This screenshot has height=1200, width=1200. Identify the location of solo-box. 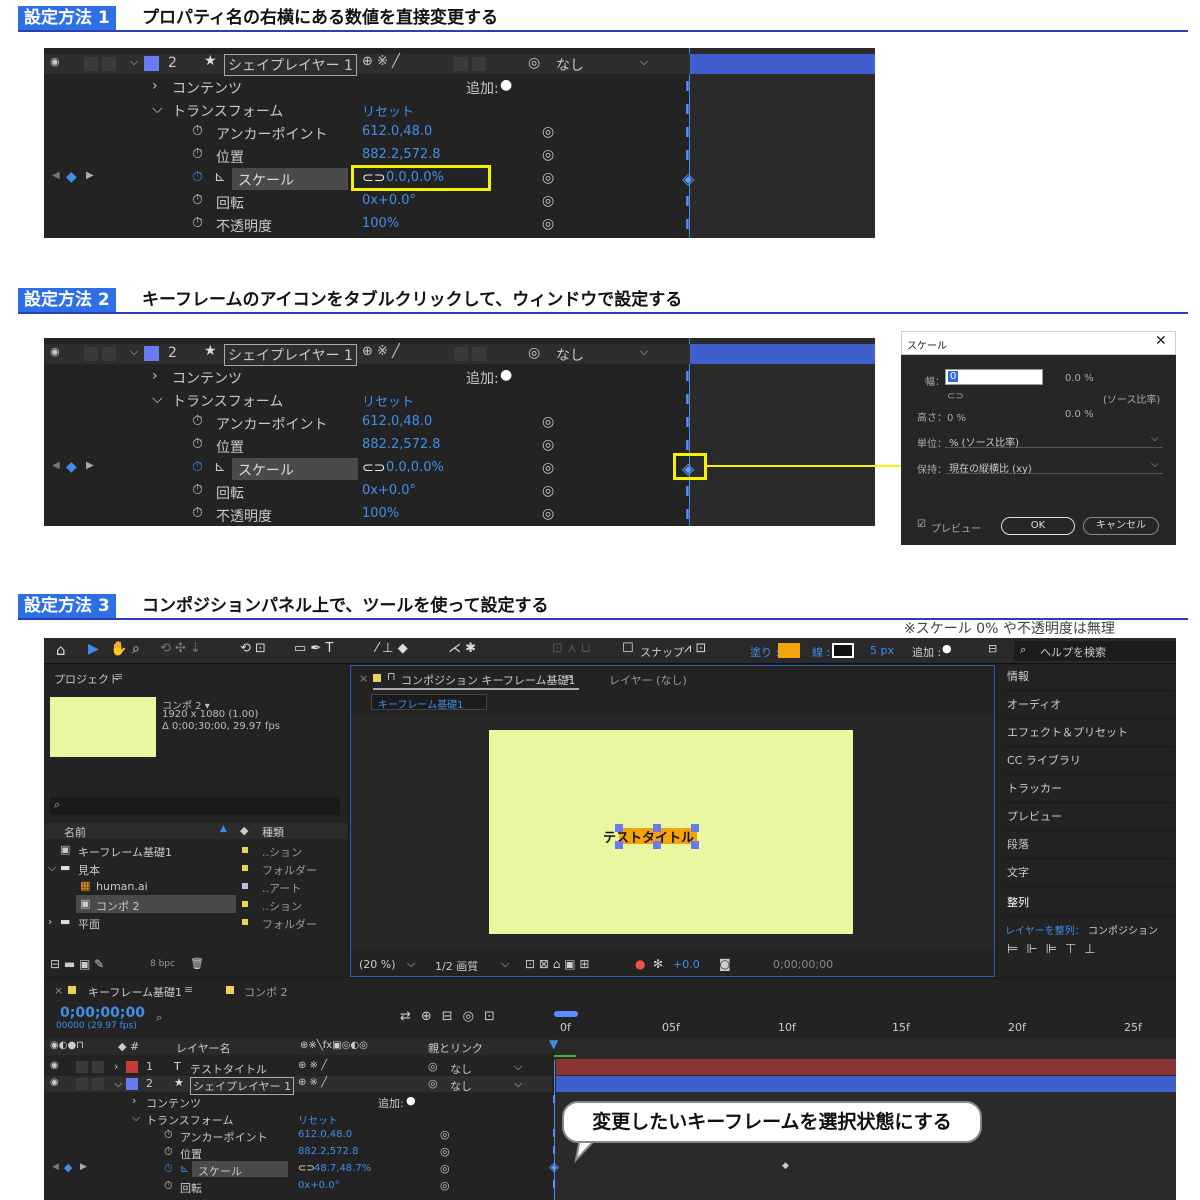
(82, 1084).